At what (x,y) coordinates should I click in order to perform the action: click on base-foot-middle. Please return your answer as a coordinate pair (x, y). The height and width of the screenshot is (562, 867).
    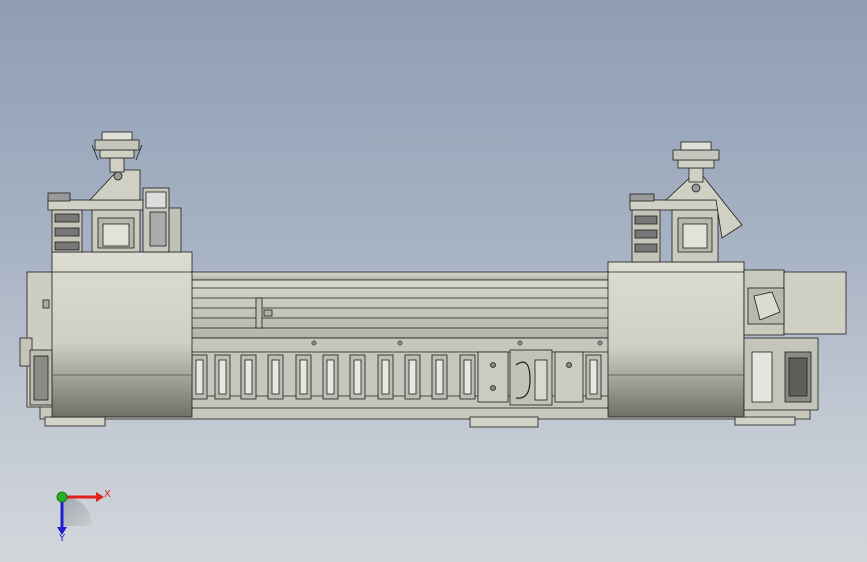
    Looking at the image, I should click on (504, 422).